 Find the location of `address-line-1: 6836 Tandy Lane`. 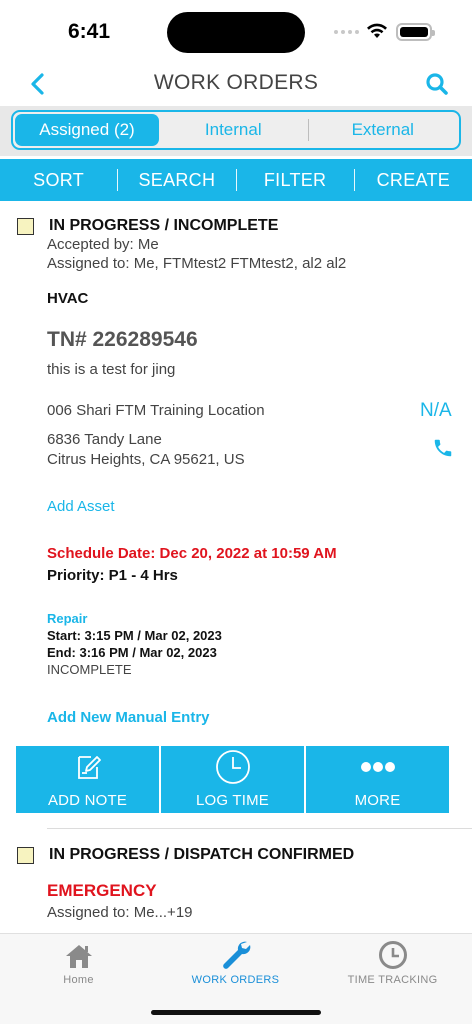

address-line-1: 6836 Tandy Lane is located at coordinates (104, 439).